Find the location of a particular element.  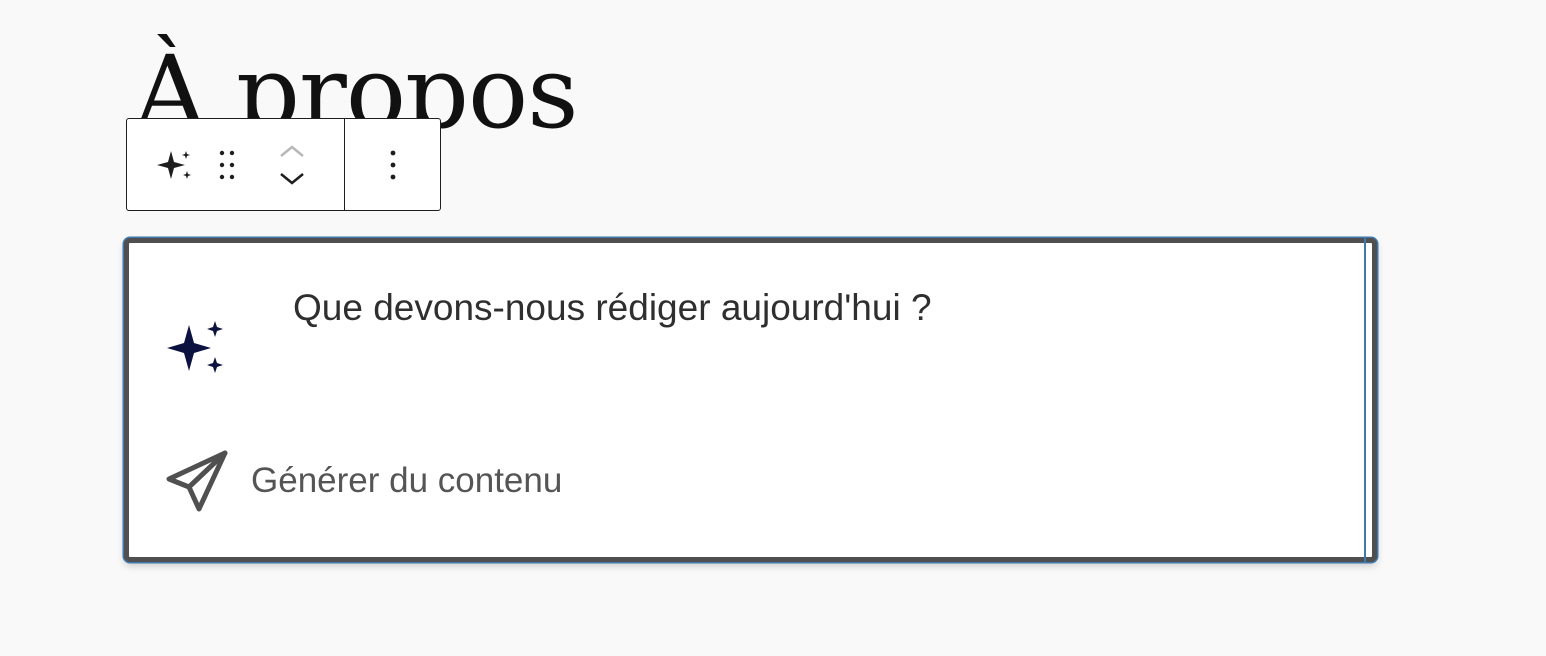

send-icon is located at coordinates (197, 481).